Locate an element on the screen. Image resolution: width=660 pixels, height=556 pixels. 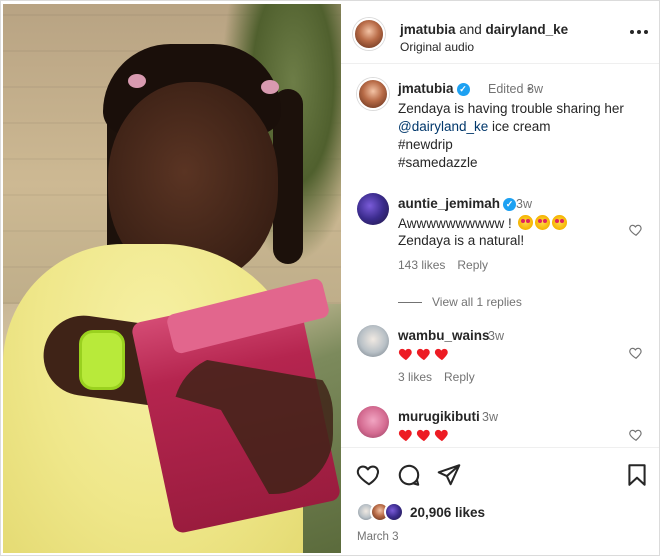
comment-text: Awwwwwwwwww ! is located at coordinates (482, 223).